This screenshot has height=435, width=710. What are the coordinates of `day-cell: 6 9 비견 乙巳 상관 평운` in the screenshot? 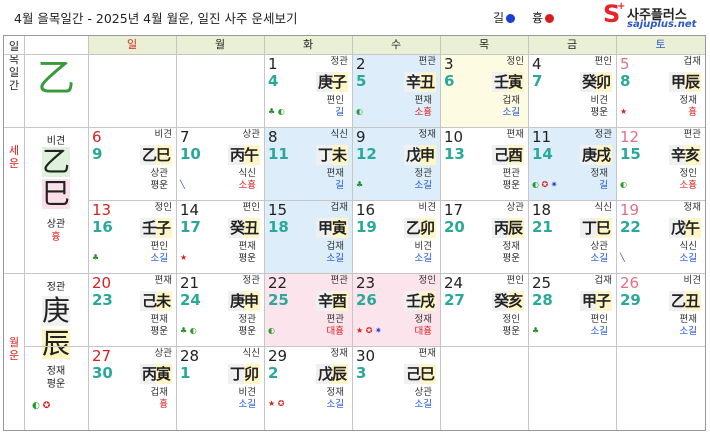 It's located at (132, 164).